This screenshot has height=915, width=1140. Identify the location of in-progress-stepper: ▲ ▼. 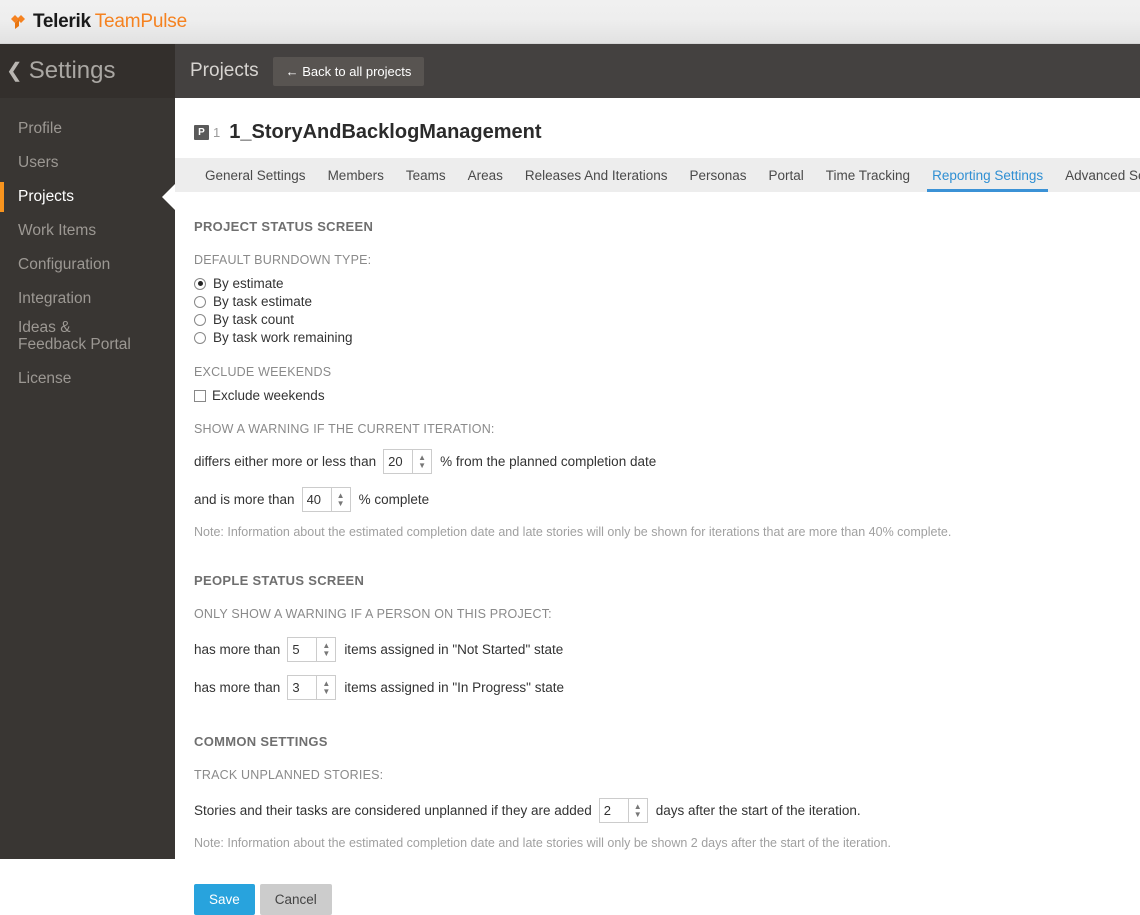
(312, 687).